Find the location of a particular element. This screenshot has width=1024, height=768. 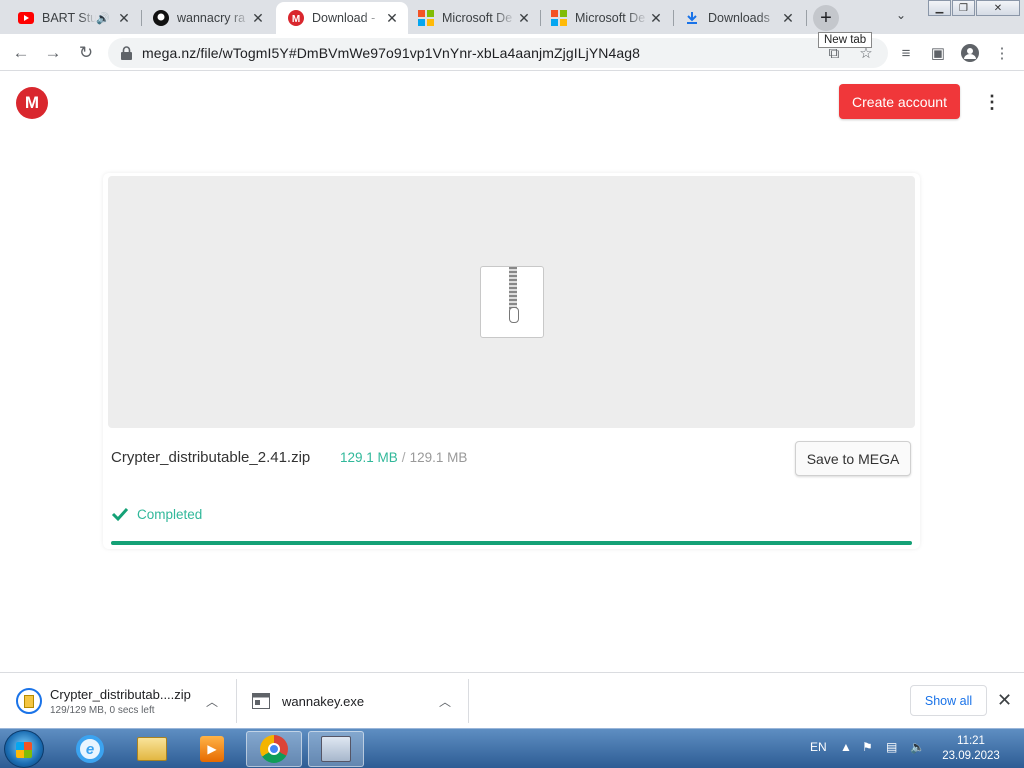

language-indicator: EN is located at coordinates (818, 747).